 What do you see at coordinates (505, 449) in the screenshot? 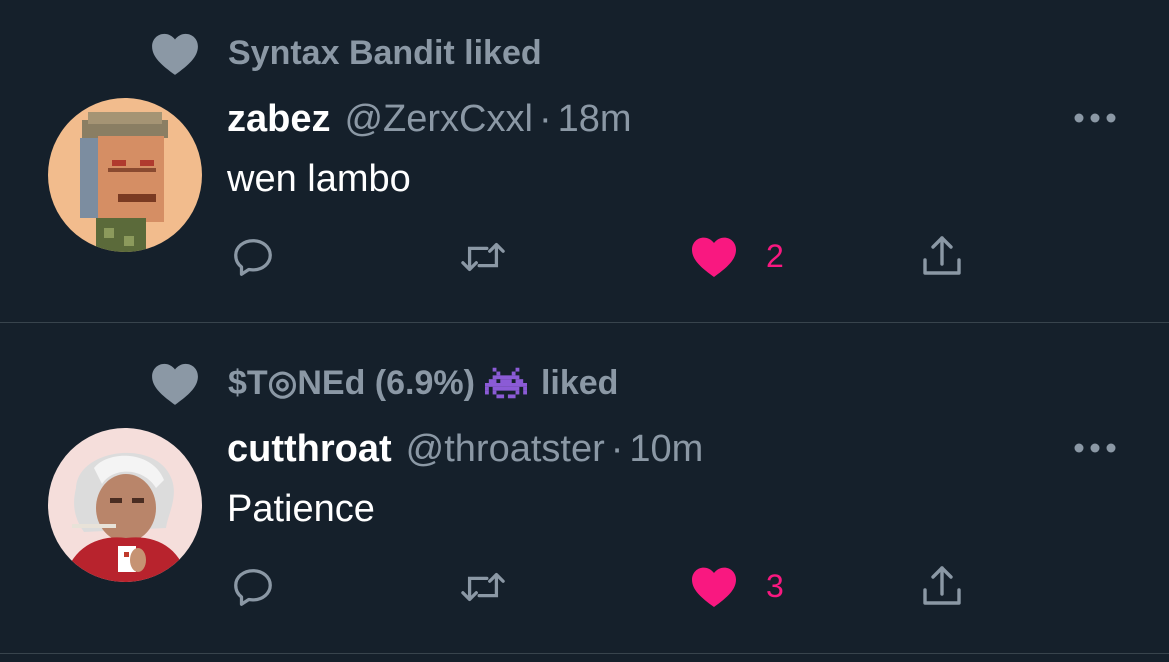
I see `handle: @throatster` at bounding box center [505, 449].